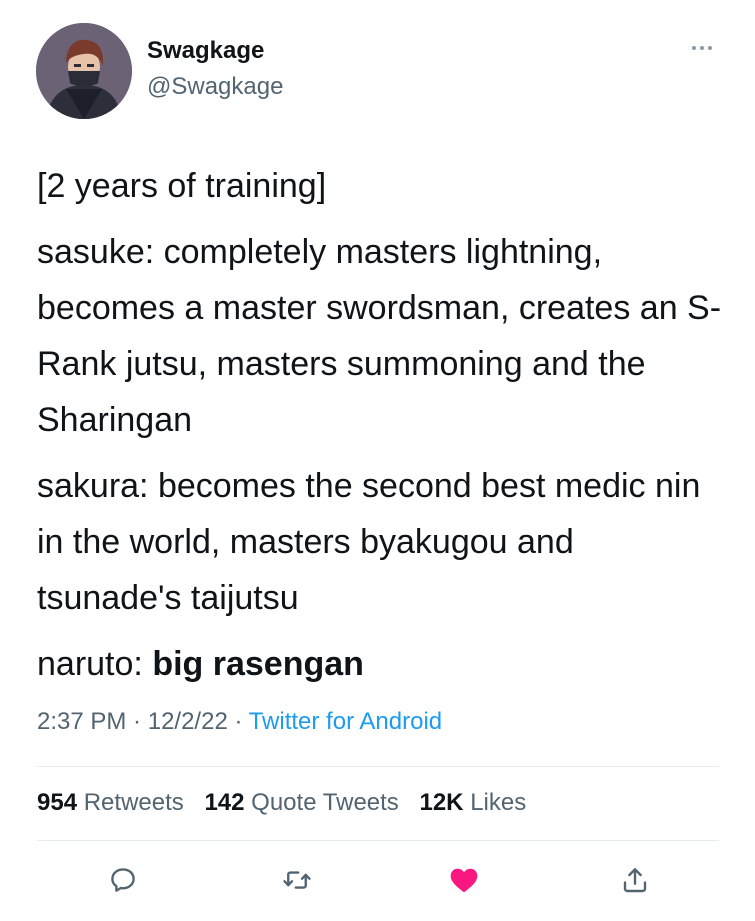 The width and height of the screenshot is (755, 921). What do you see at coordinates (182, 186) in the screenshot?
I see `tweet-paragraph: [2 years of training]` at bounding box center [182, 186].